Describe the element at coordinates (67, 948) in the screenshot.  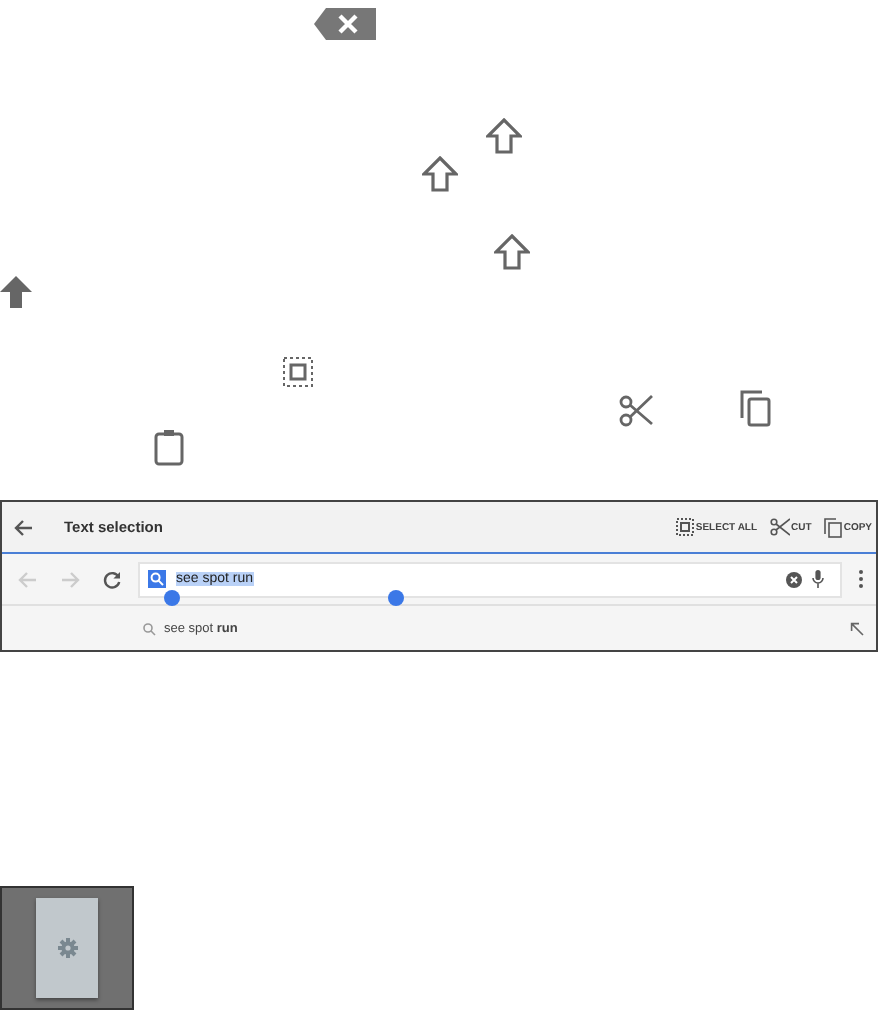
I see `gear-icon` at that location.